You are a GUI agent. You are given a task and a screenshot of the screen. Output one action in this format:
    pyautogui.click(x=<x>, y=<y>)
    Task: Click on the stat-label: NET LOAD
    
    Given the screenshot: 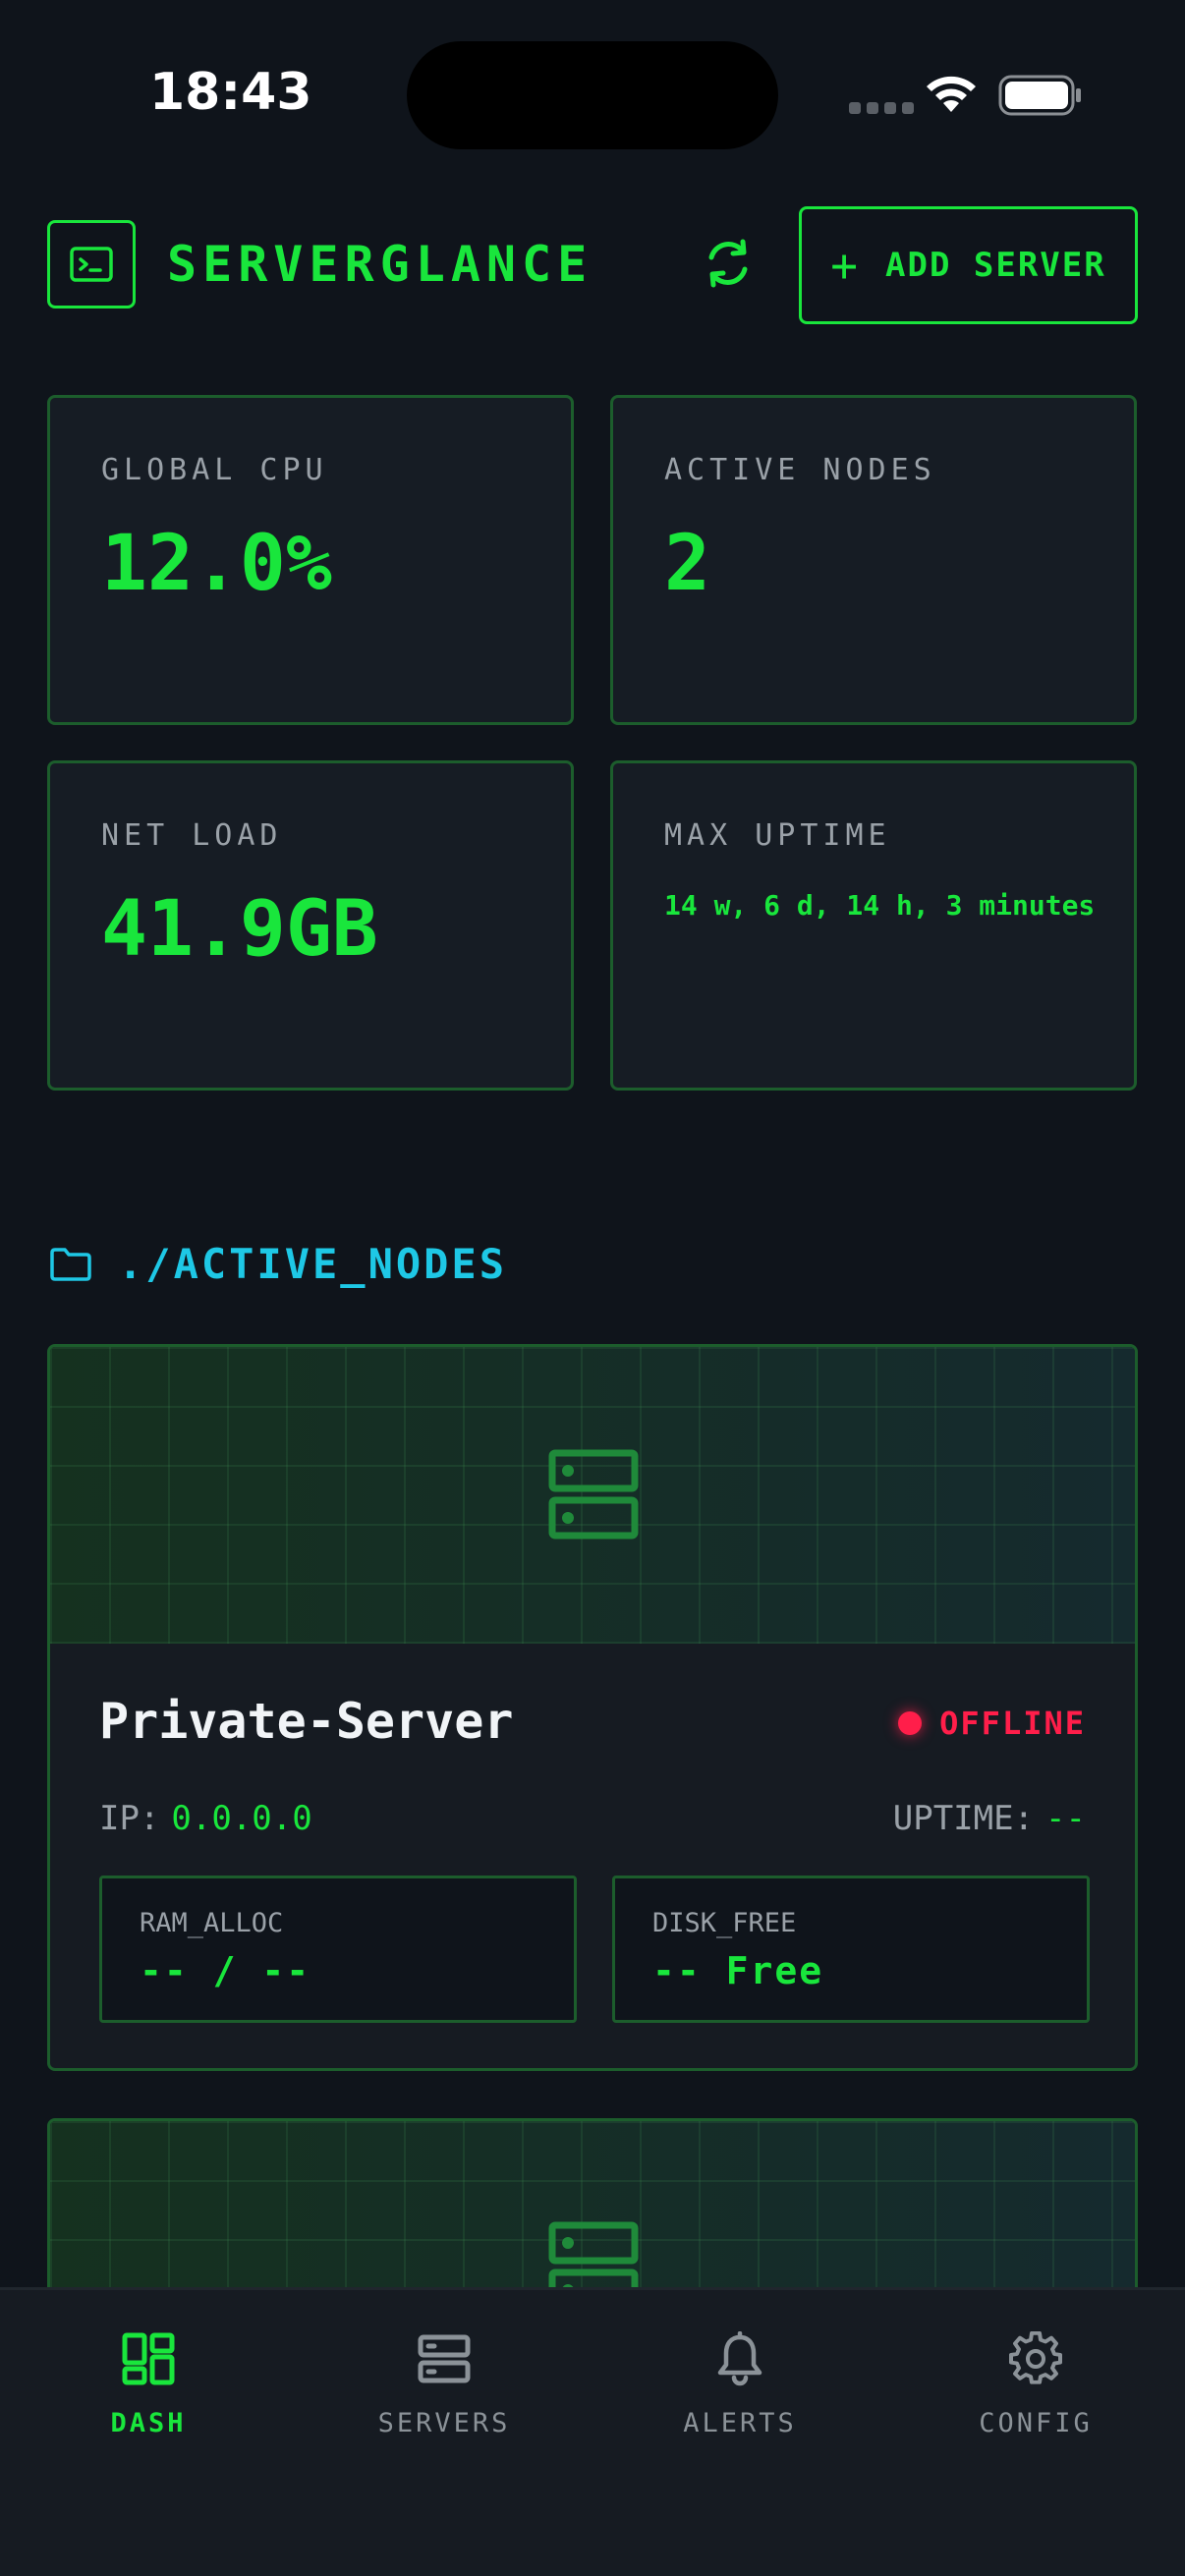 What is the action you would take?
    pyautogui.click(x=192, y=835)
    